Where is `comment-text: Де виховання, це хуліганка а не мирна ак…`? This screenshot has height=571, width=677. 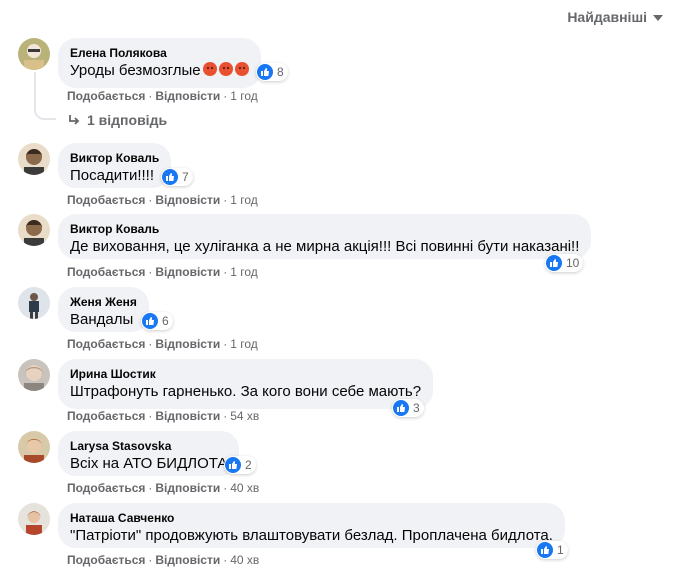 comment-text: Де виховання, це хуліганка а не мирна ак… is located at coordinates (325, 246).